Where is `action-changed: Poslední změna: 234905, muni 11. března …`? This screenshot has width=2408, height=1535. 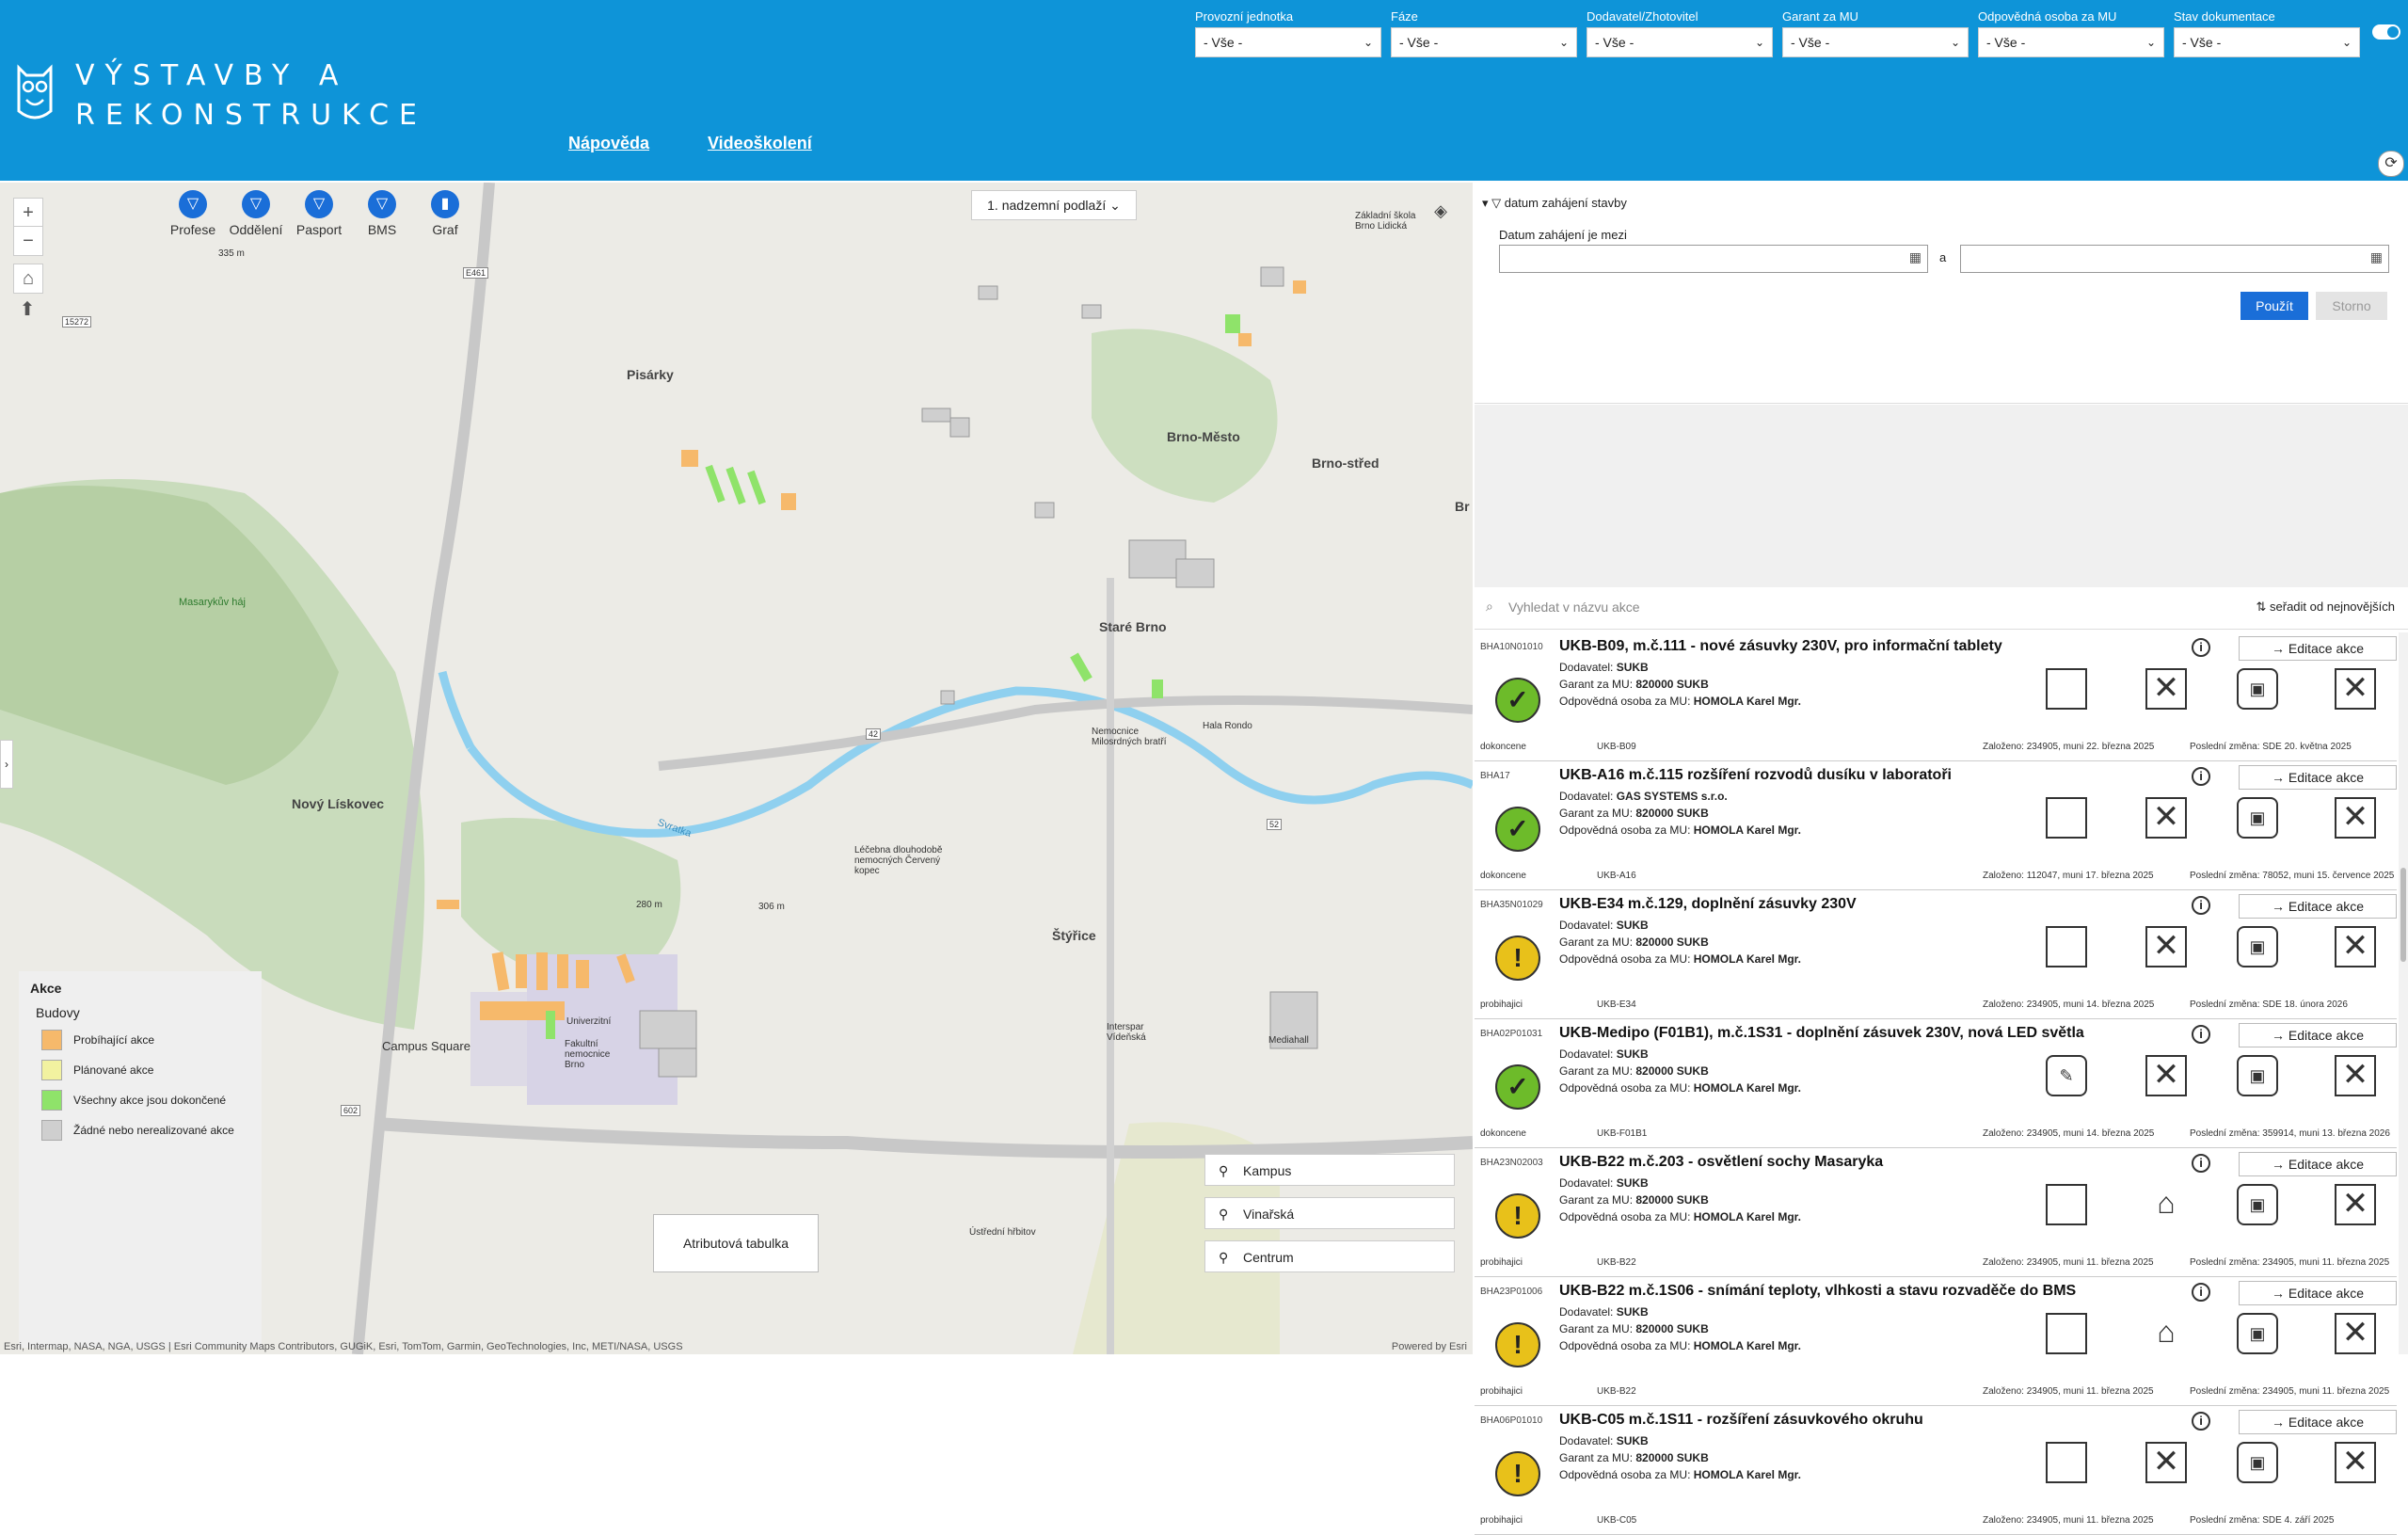 action-changed: Poslední změna: 234905, muni 11. března … is located at coordinates (2290, 1391).